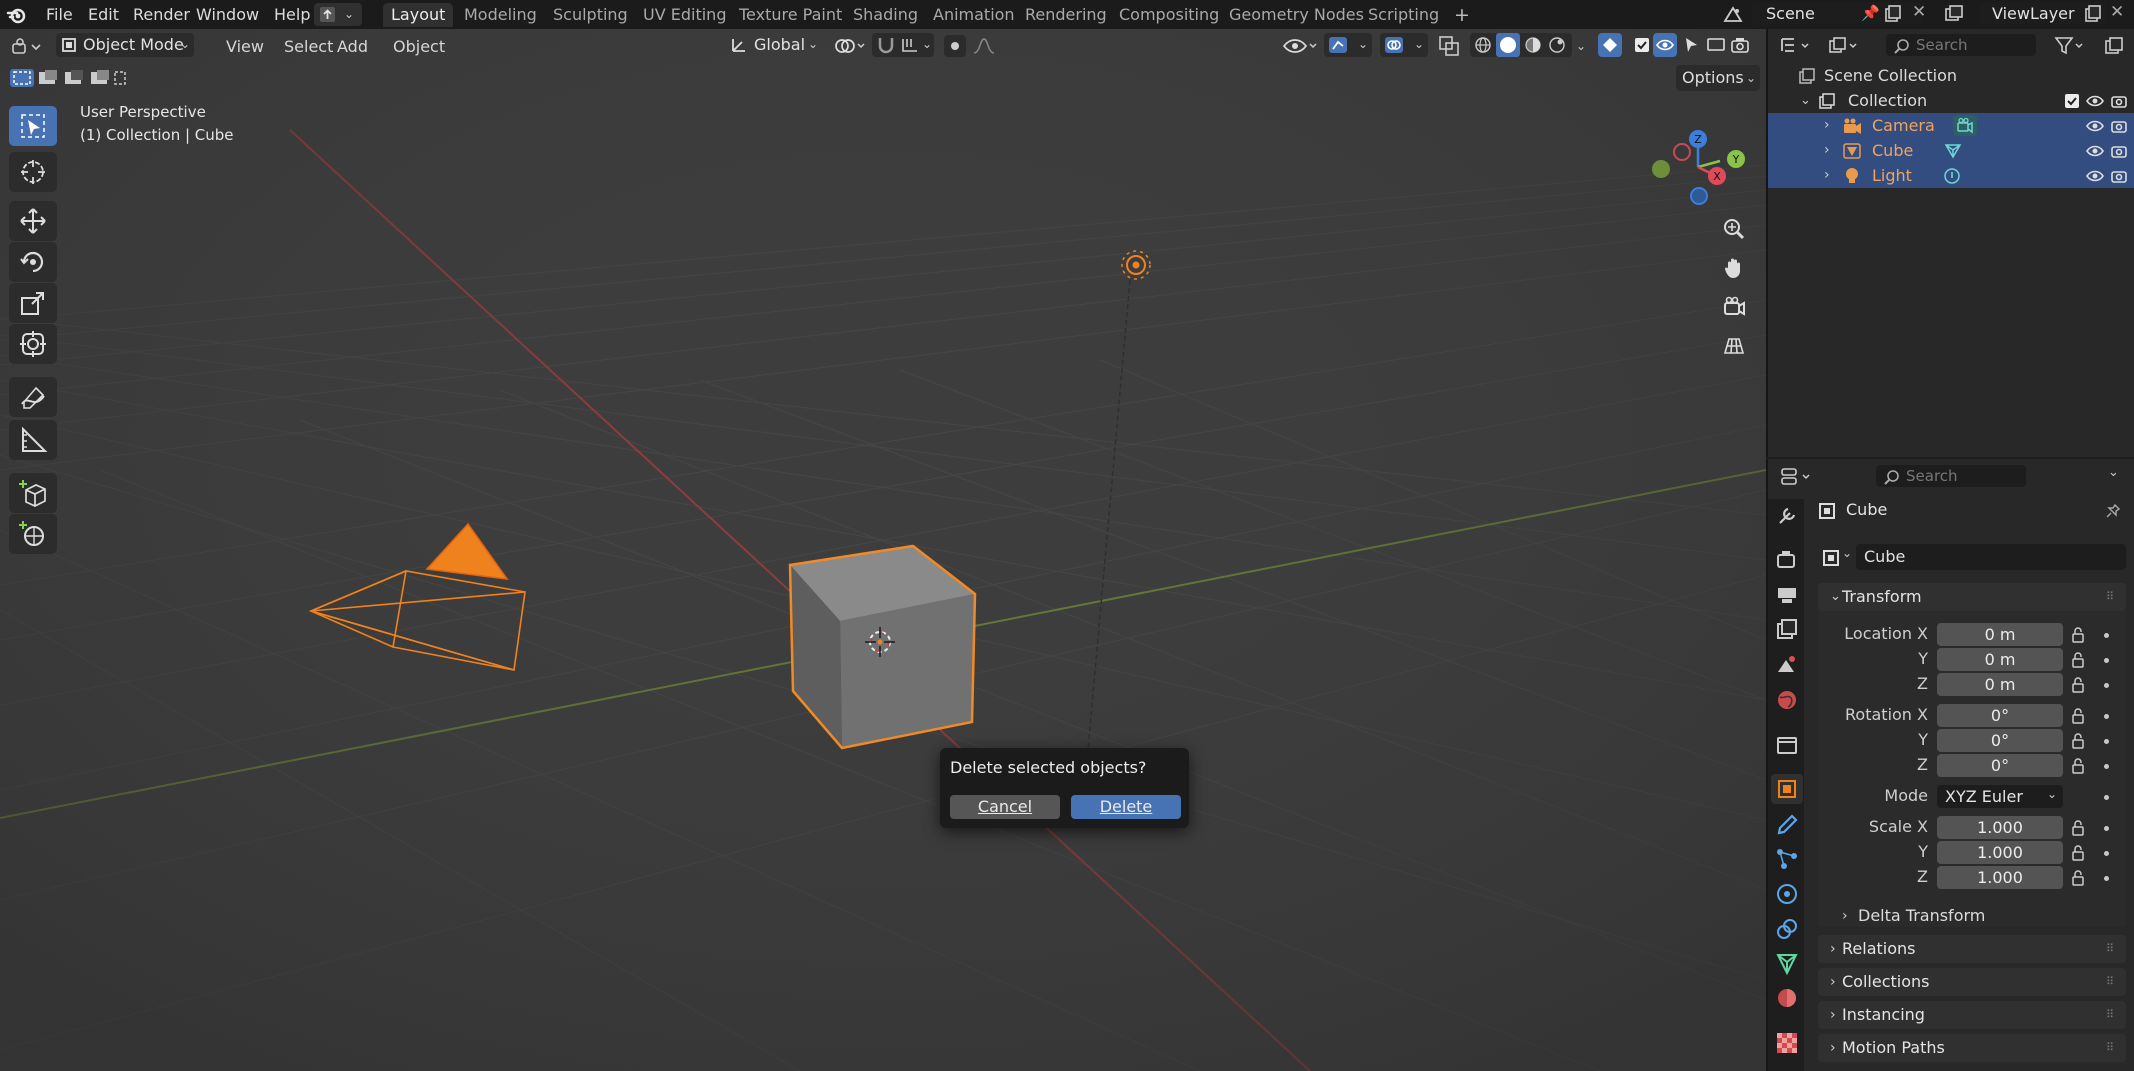  Describe the element at coordinates (500, 15) in the screenshot. I see `tab-modeling: Modeling` at that location.